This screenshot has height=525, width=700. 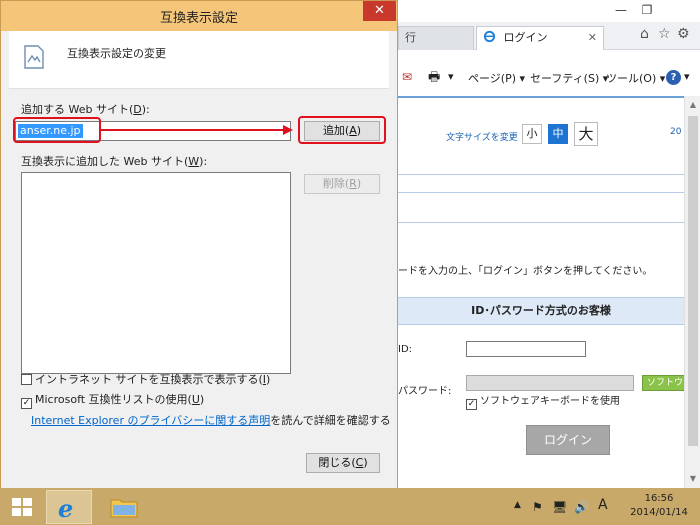 I want to click on ms-compat-list-checkbox: ✓, so click(x=26, y=403).